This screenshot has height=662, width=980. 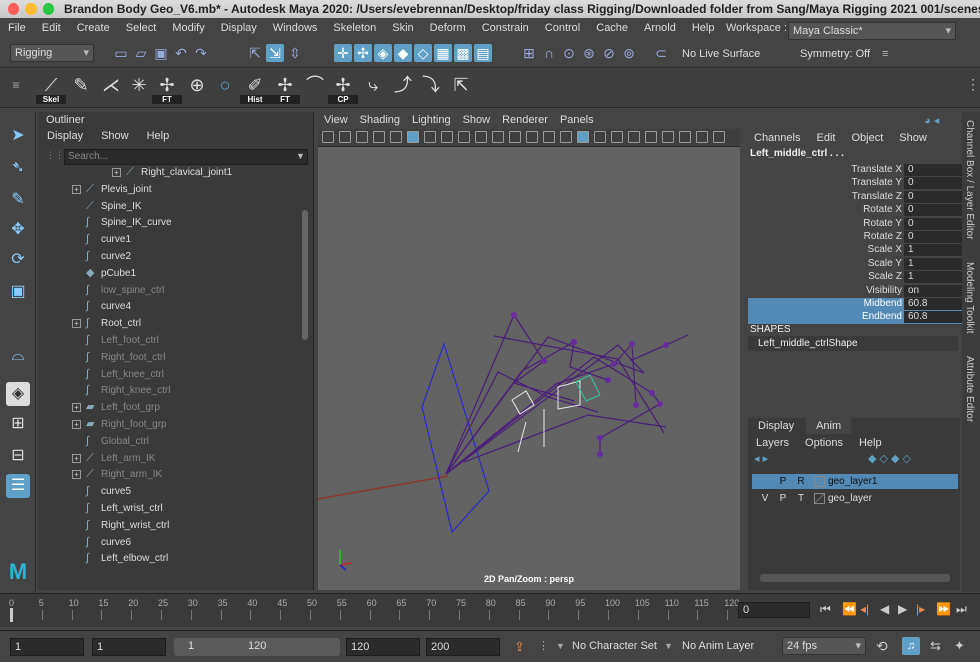 I want to click on layer-tab-display: Display, so click(x=776, y=426).